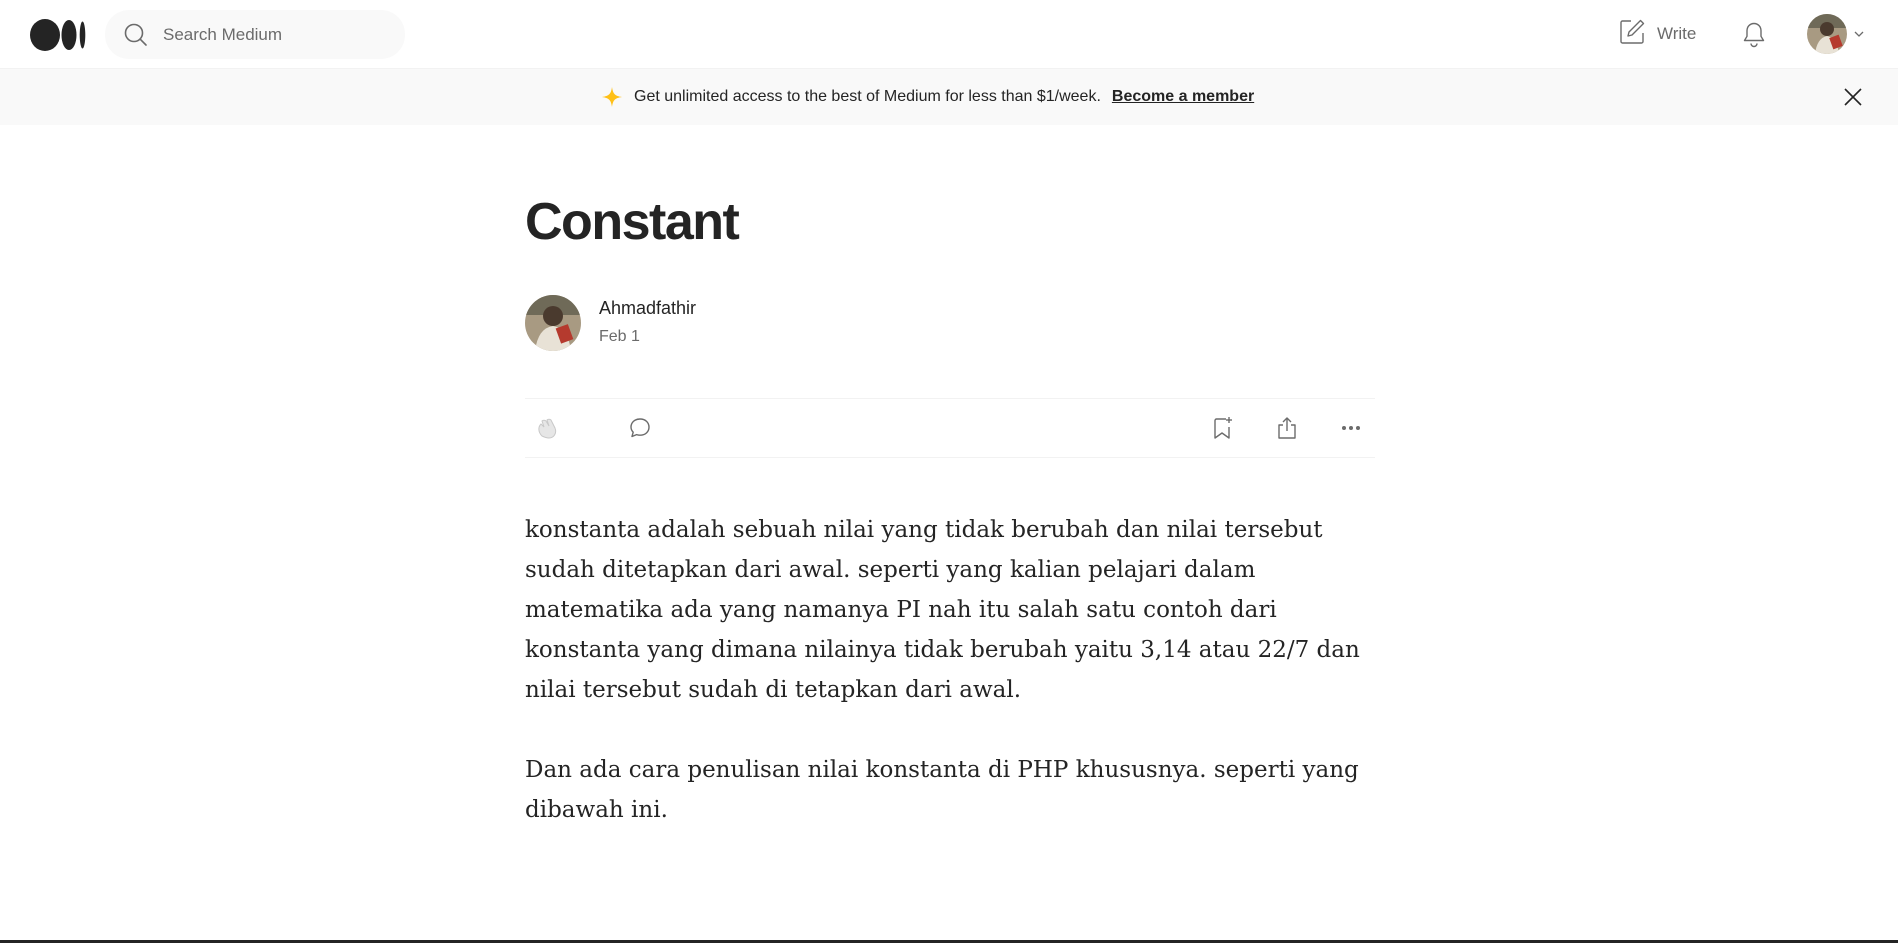 The image size is (1898, 943). What do you see at coordinates (58, 35) in the screenshot?
I see `medium-logo-icon` at bounding box center [58, 35].